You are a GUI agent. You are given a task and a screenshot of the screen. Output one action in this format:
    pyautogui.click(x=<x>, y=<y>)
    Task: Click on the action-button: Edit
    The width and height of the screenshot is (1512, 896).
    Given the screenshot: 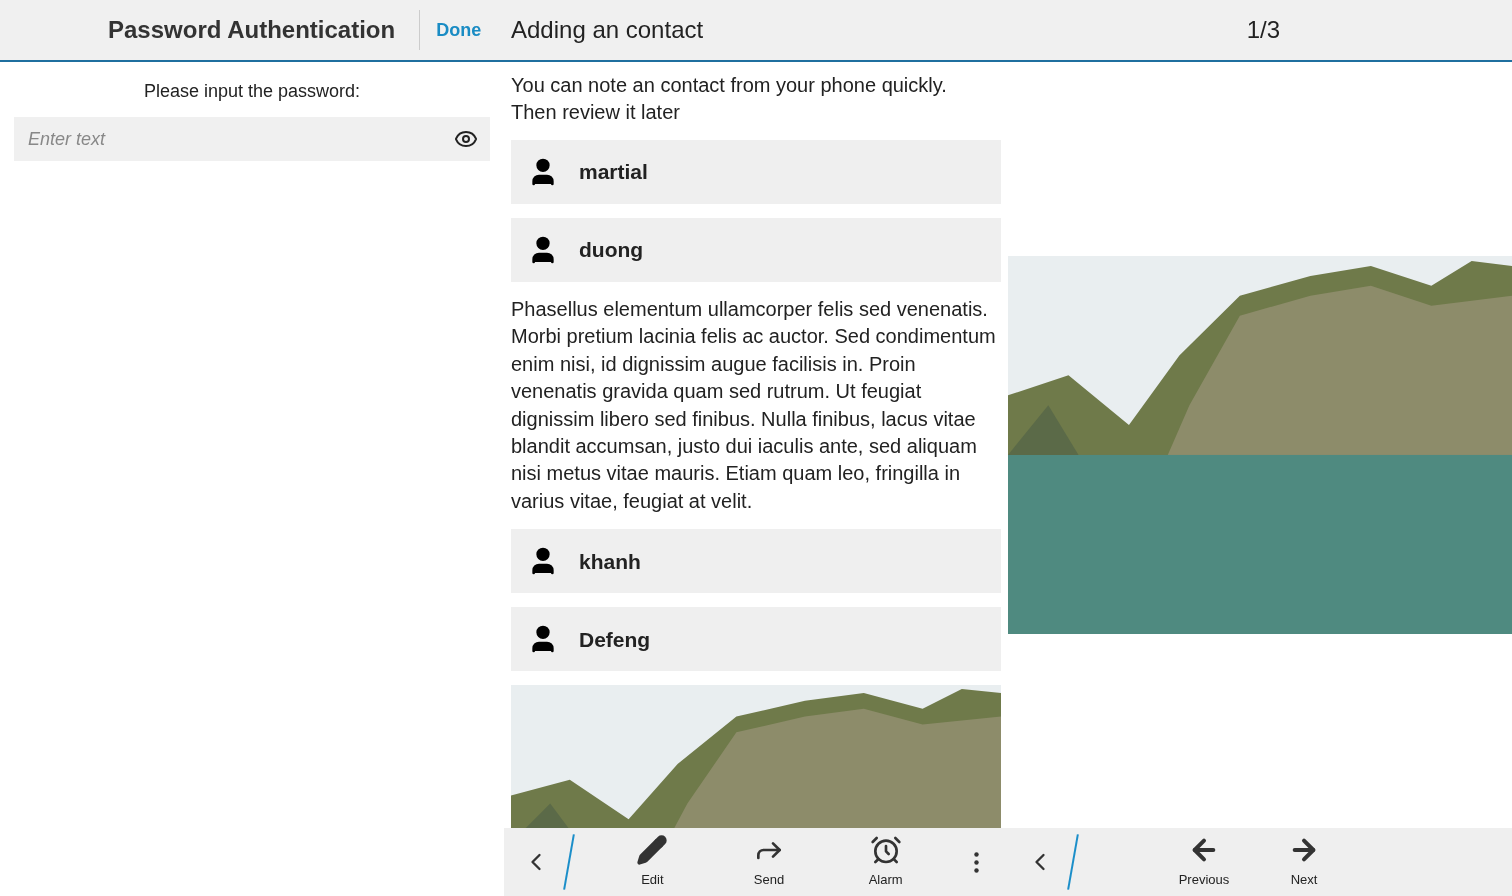 What is the action you would take?
    pyautogui.click(x=652, y=862)
    